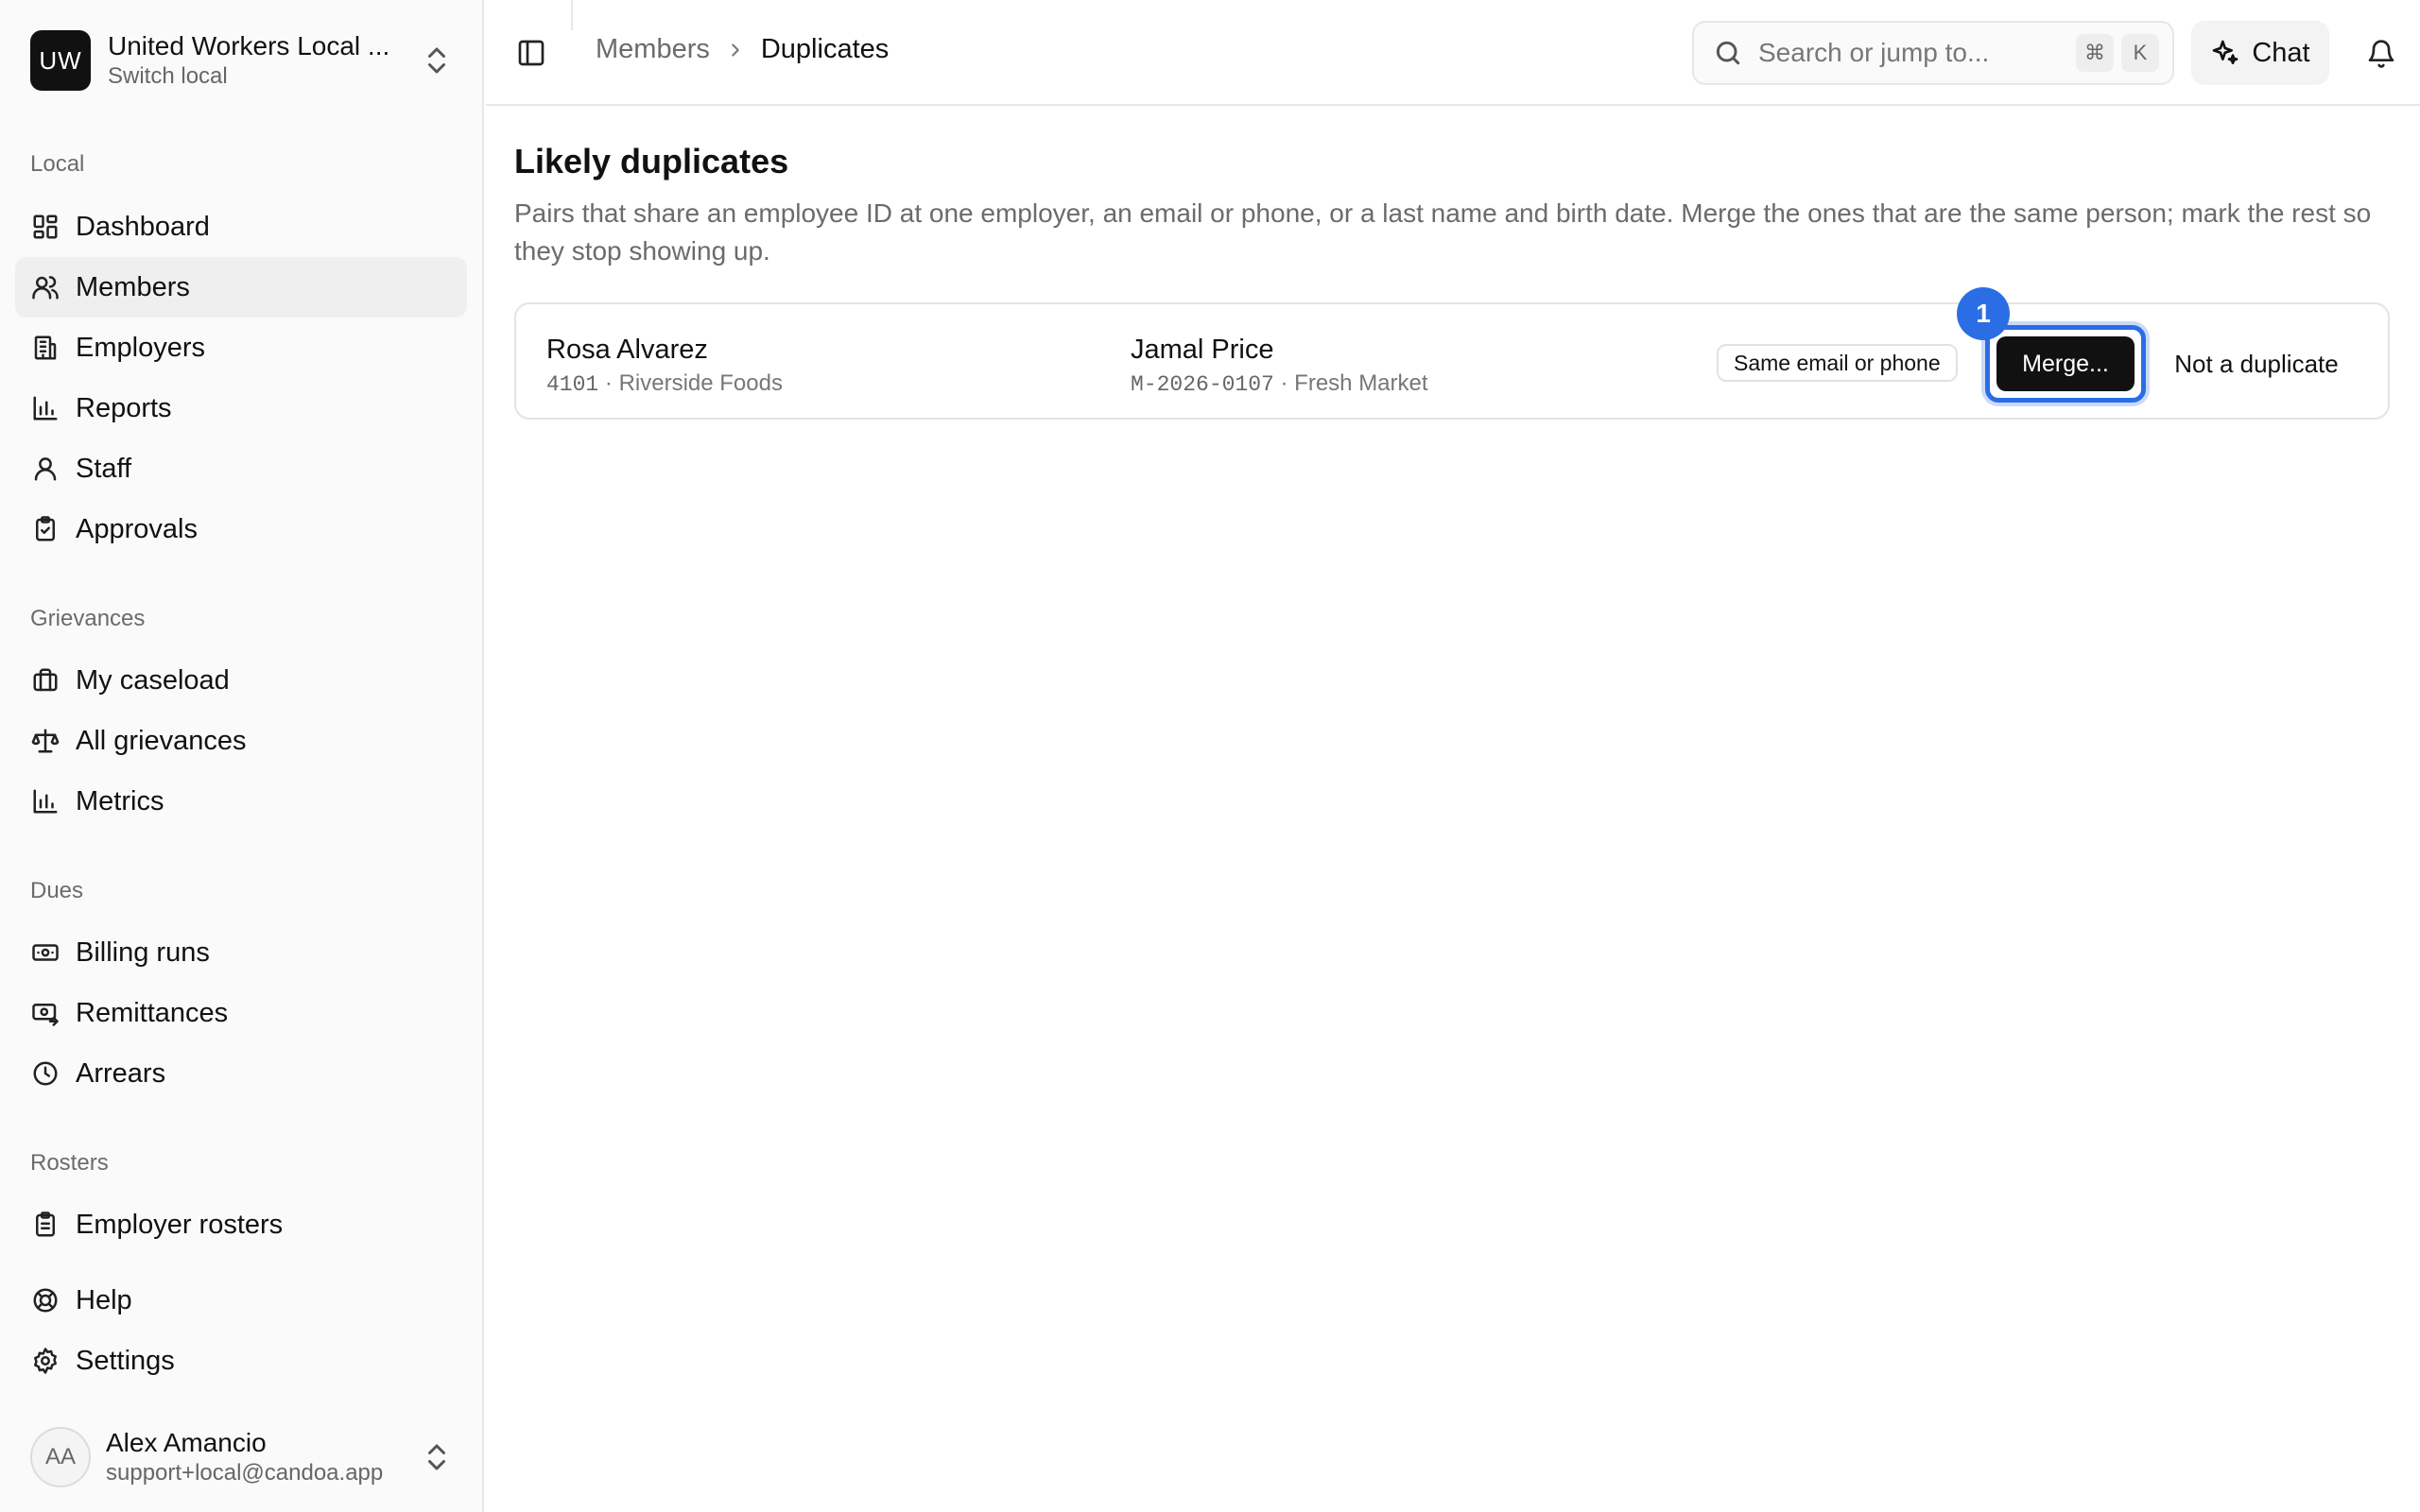 The image size is (2420, 1512). Describe the element at coordinates (153, 680) in the screenshot. I see `sidebar-item-label: My caseload` at that location.